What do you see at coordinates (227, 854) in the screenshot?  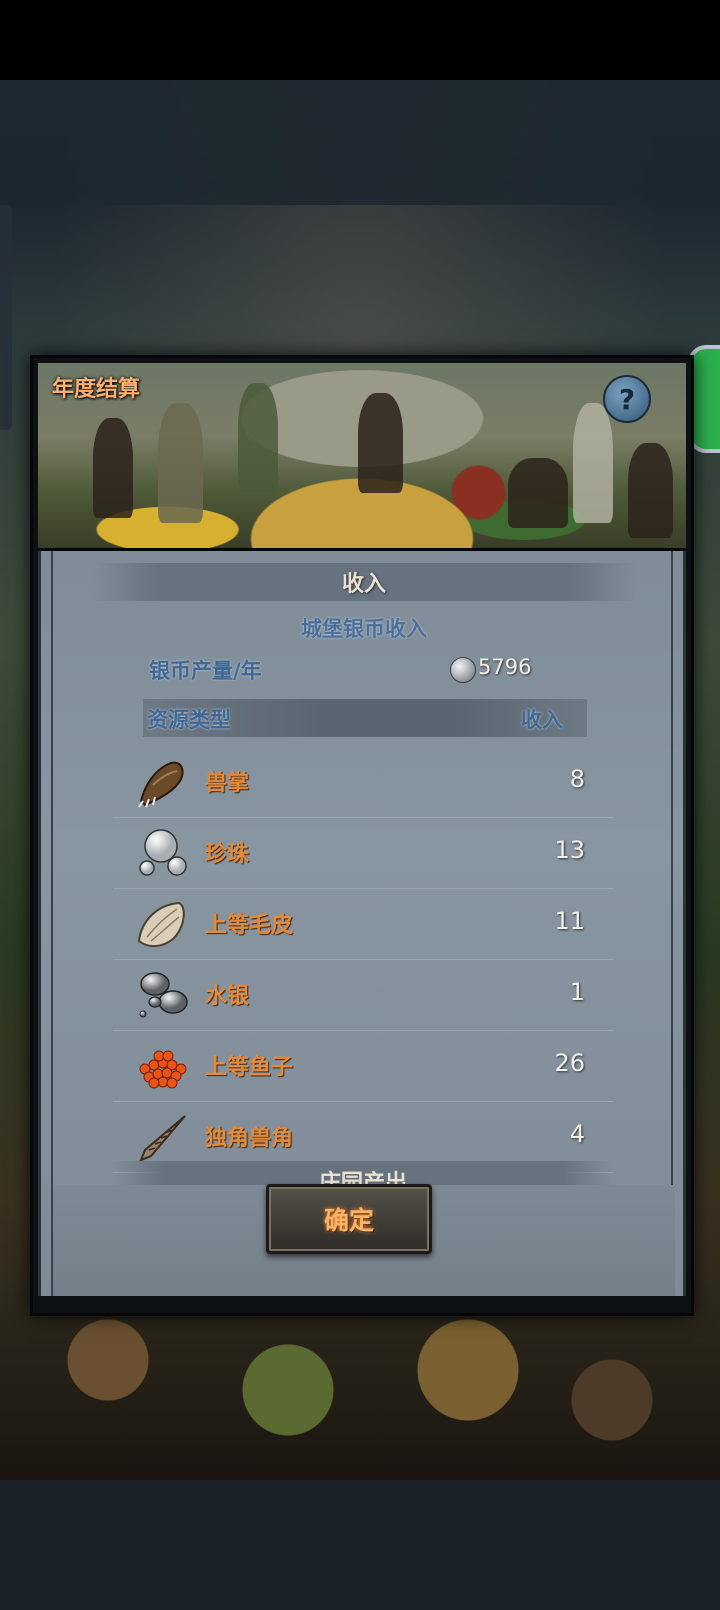 I see `resource-name: 珍珠` at bounding box center [227, 854].